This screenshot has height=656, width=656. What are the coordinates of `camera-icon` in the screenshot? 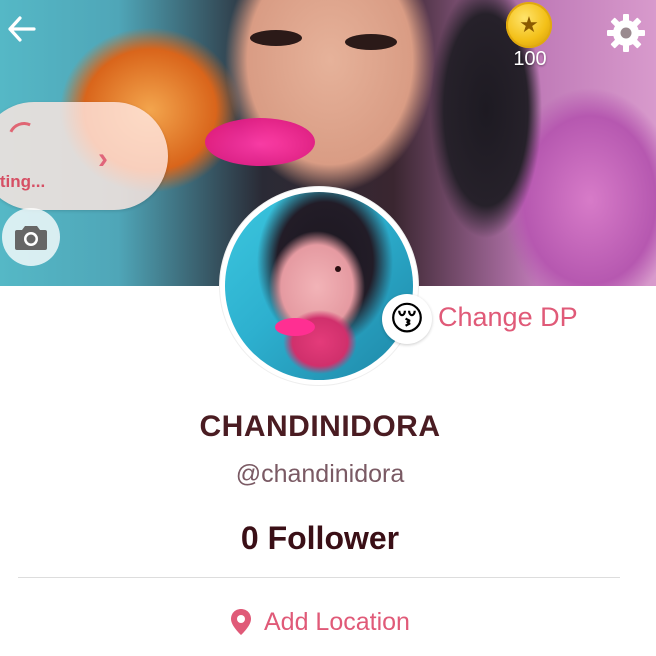 It's located at (31, 237).